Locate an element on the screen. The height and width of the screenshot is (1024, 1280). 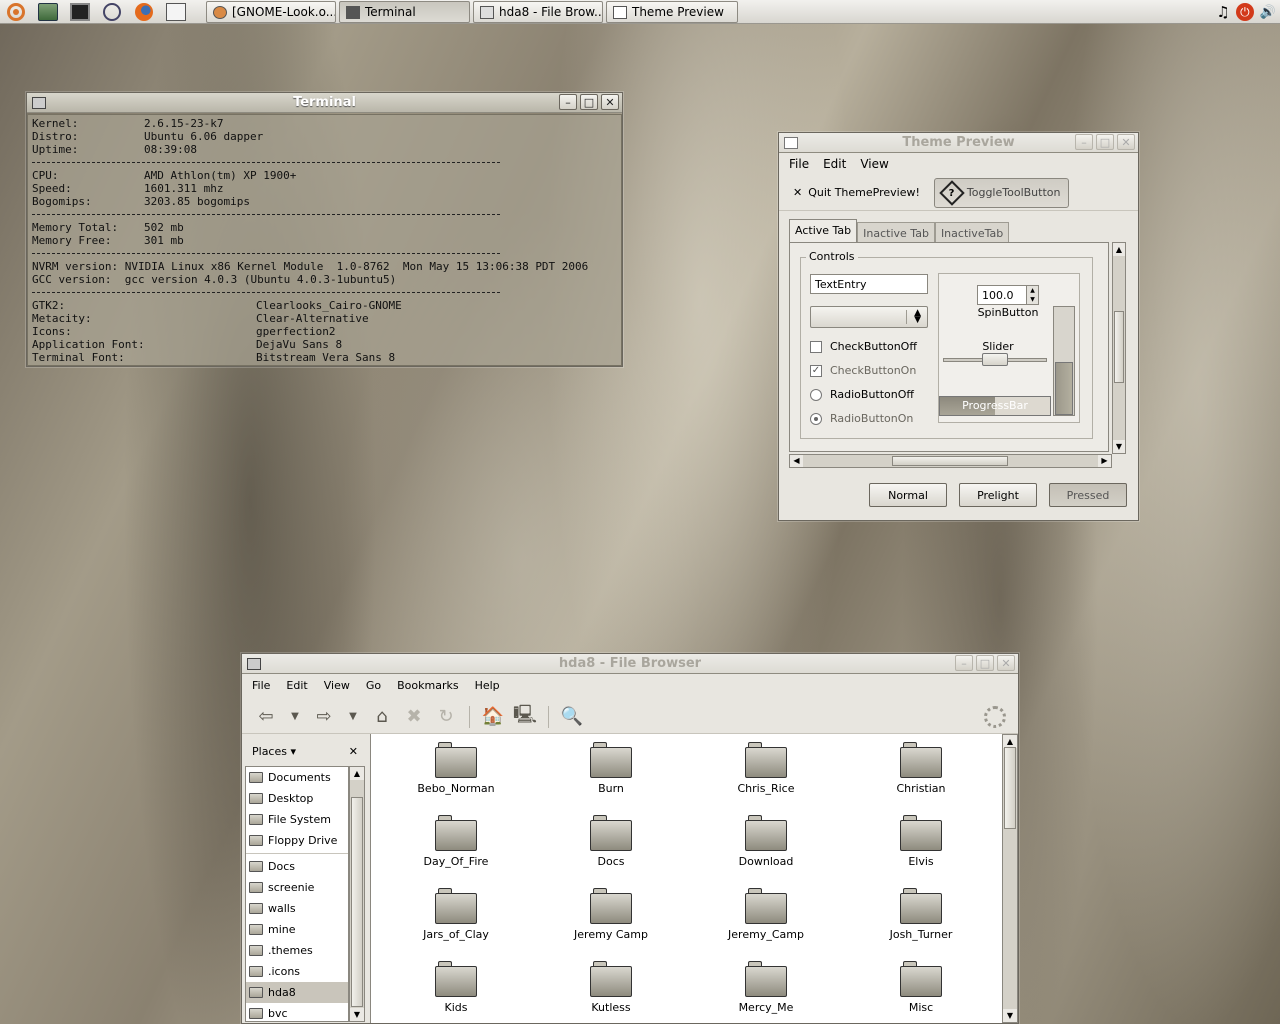
ubuntu-menu-icon is located at coordinates (16, 12).